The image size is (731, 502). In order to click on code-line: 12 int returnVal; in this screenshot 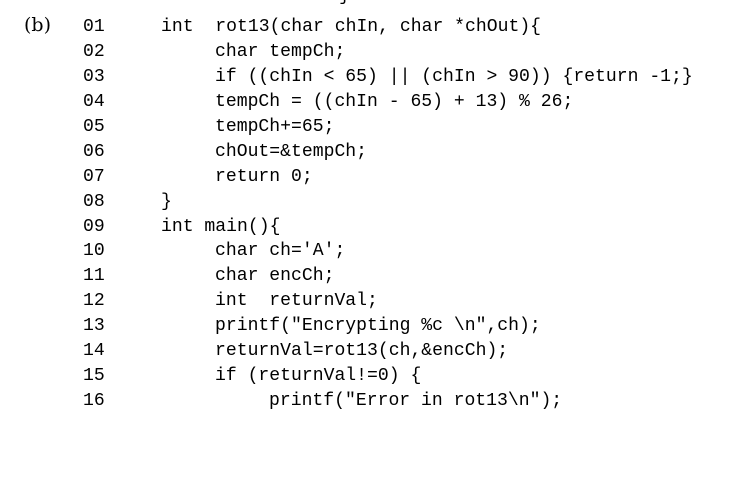, I will do `click(365, 301)`.